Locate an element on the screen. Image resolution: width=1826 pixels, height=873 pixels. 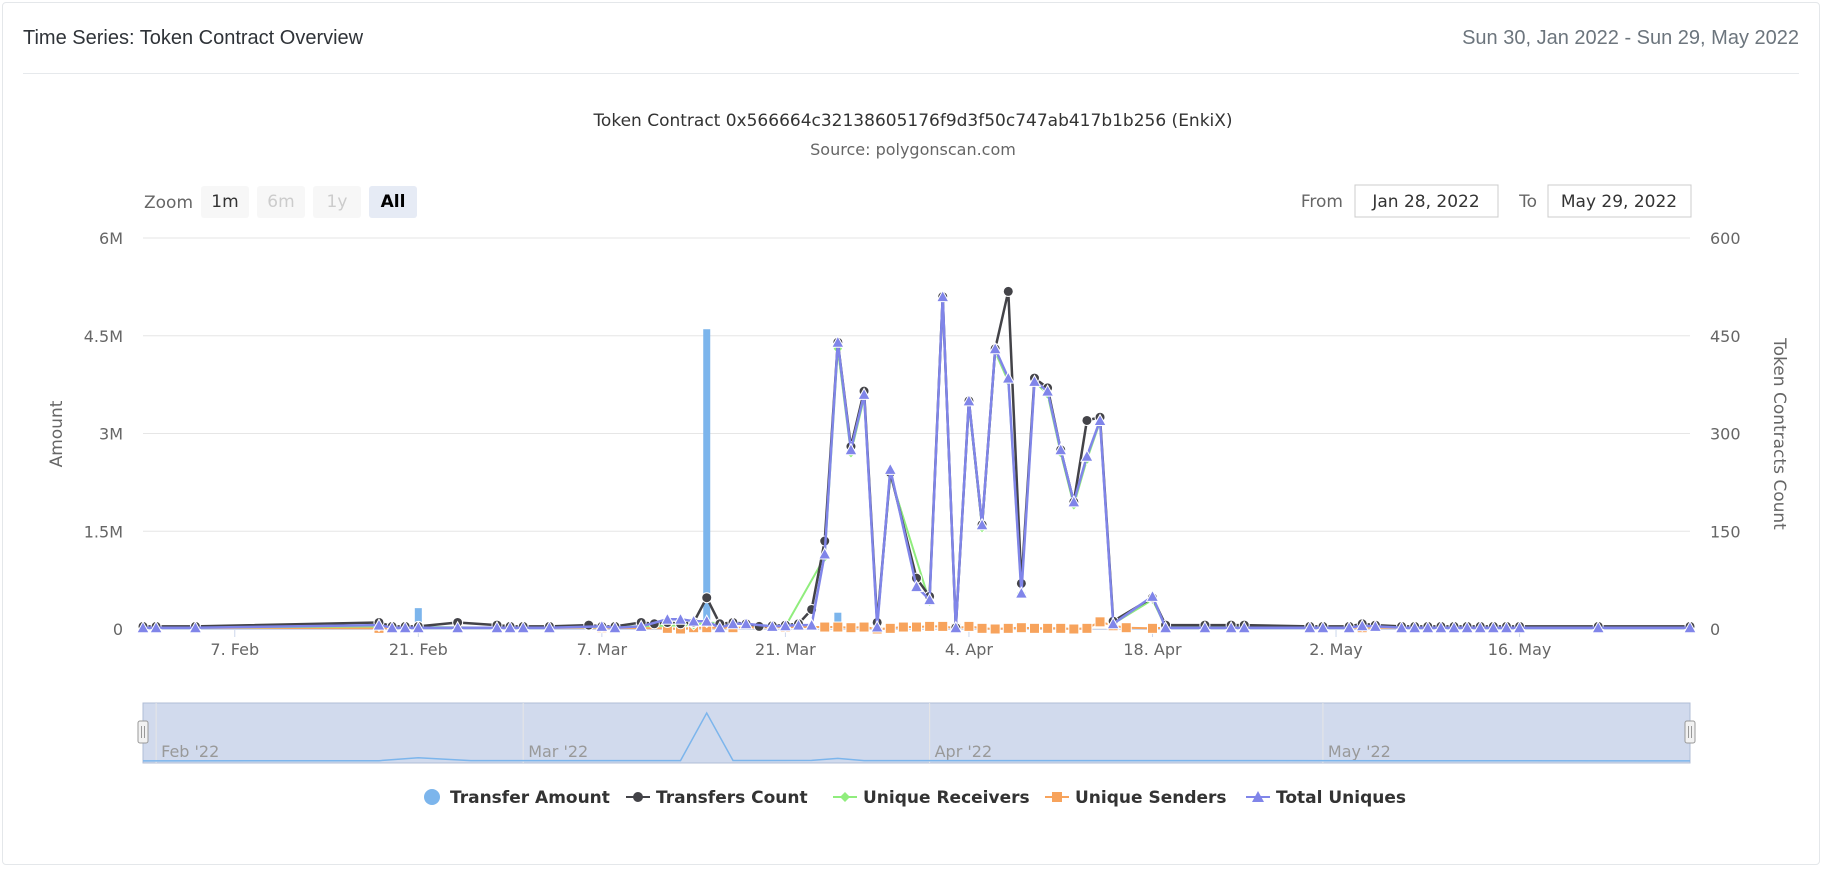
zoom-1y-label: 1y is located at coordinates (337, 202).